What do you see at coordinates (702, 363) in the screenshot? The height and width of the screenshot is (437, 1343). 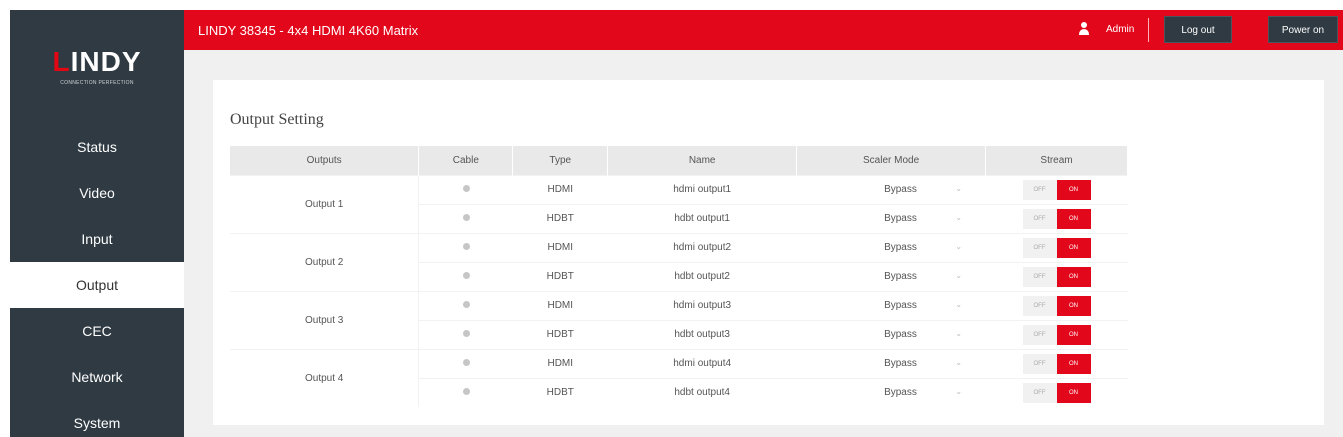 I see `output-name: hdmi output4` at bounding box center [702, 363].